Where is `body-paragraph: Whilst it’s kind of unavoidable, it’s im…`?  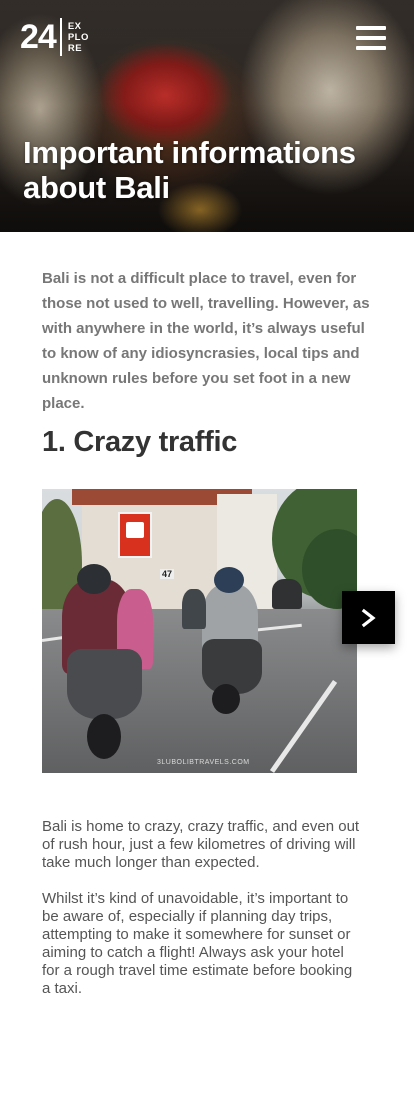
body-paragraph: Whilst it’s kind of unavoidable, it’s im… is located at coordinates (197, 943).